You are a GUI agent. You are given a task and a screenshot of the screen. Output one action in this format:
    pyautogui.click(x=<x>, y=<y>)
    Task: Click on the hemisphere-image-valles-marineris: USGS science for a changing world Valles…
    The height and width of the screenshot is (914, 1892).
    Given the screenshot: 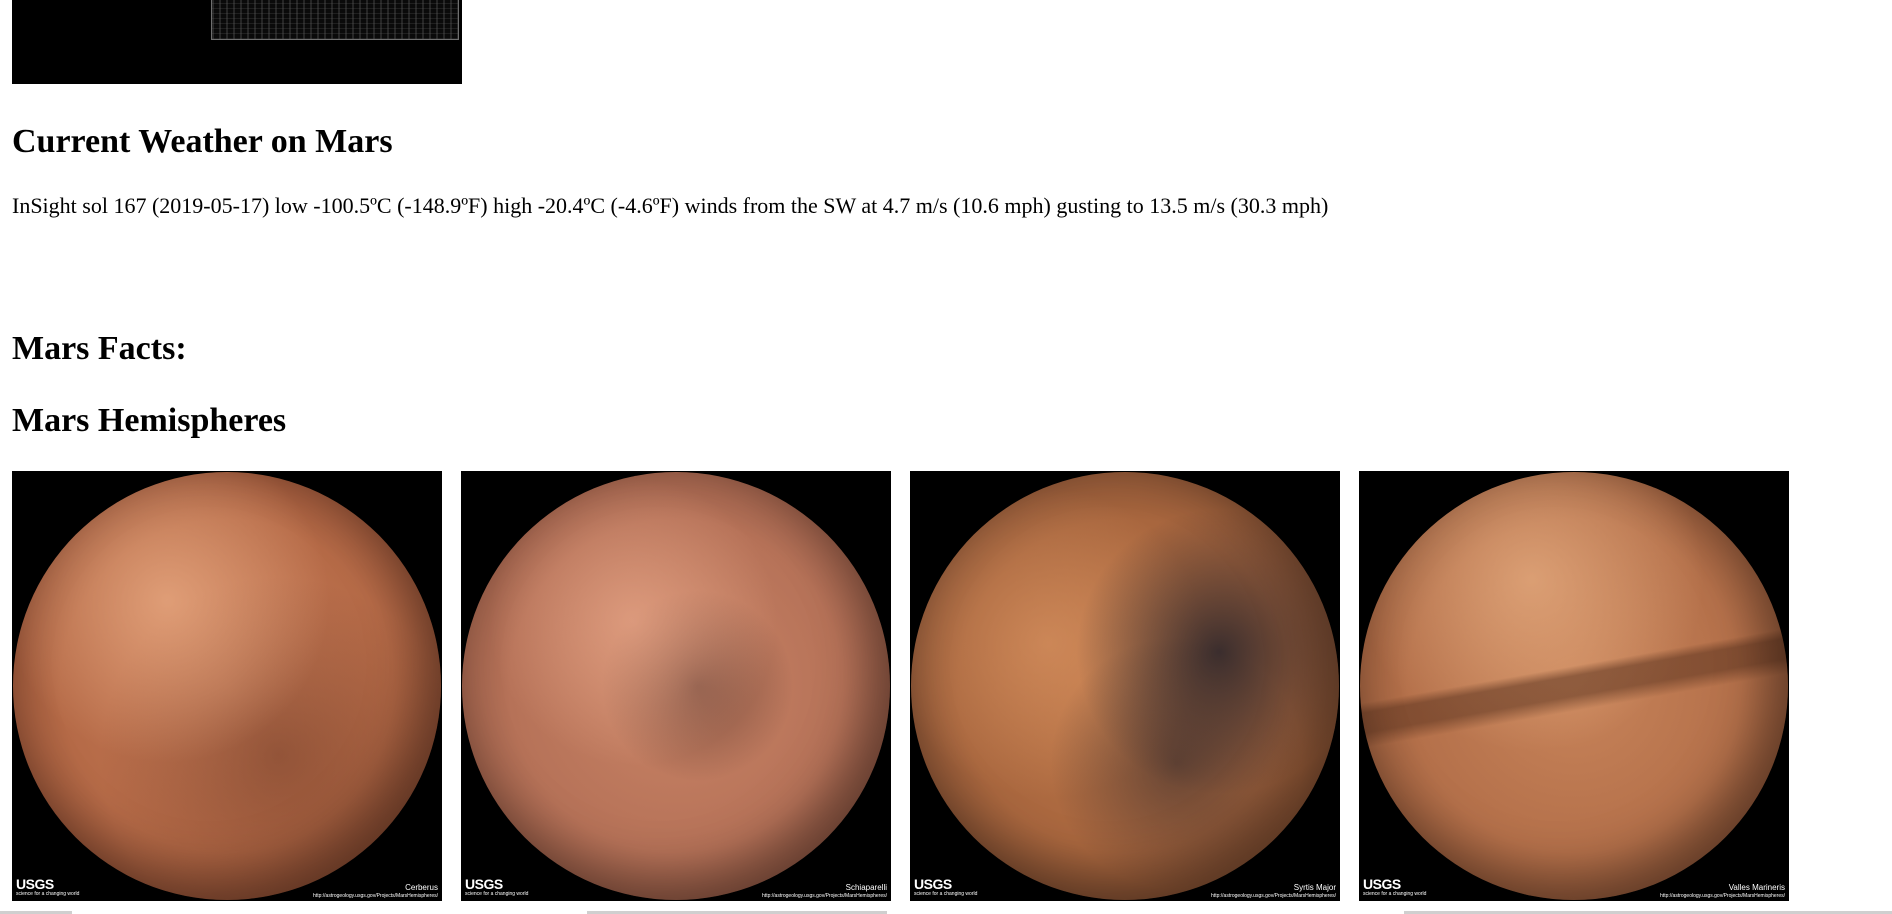 What is the action you would take?
    pyautogui.click(x=1574, y=686)
    